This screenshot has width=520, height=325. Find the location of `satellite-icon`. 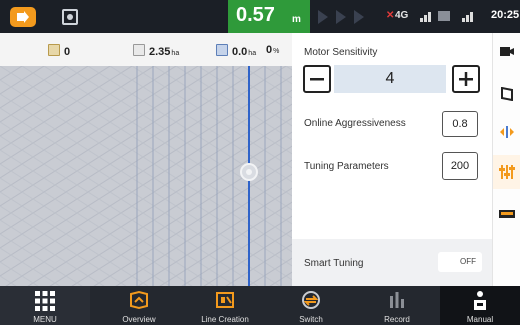

satellite-icon is located at coordinates (70, 17).